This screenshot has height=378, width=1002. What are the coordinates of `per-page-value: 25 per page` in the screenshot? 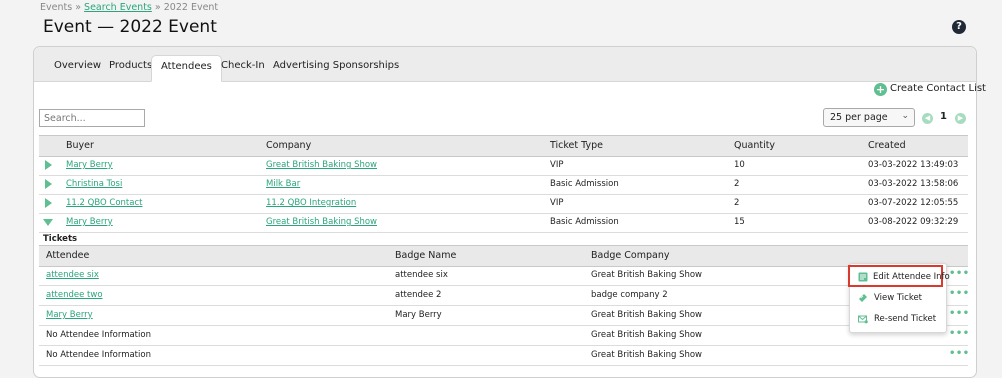 It's located at (859, 117).